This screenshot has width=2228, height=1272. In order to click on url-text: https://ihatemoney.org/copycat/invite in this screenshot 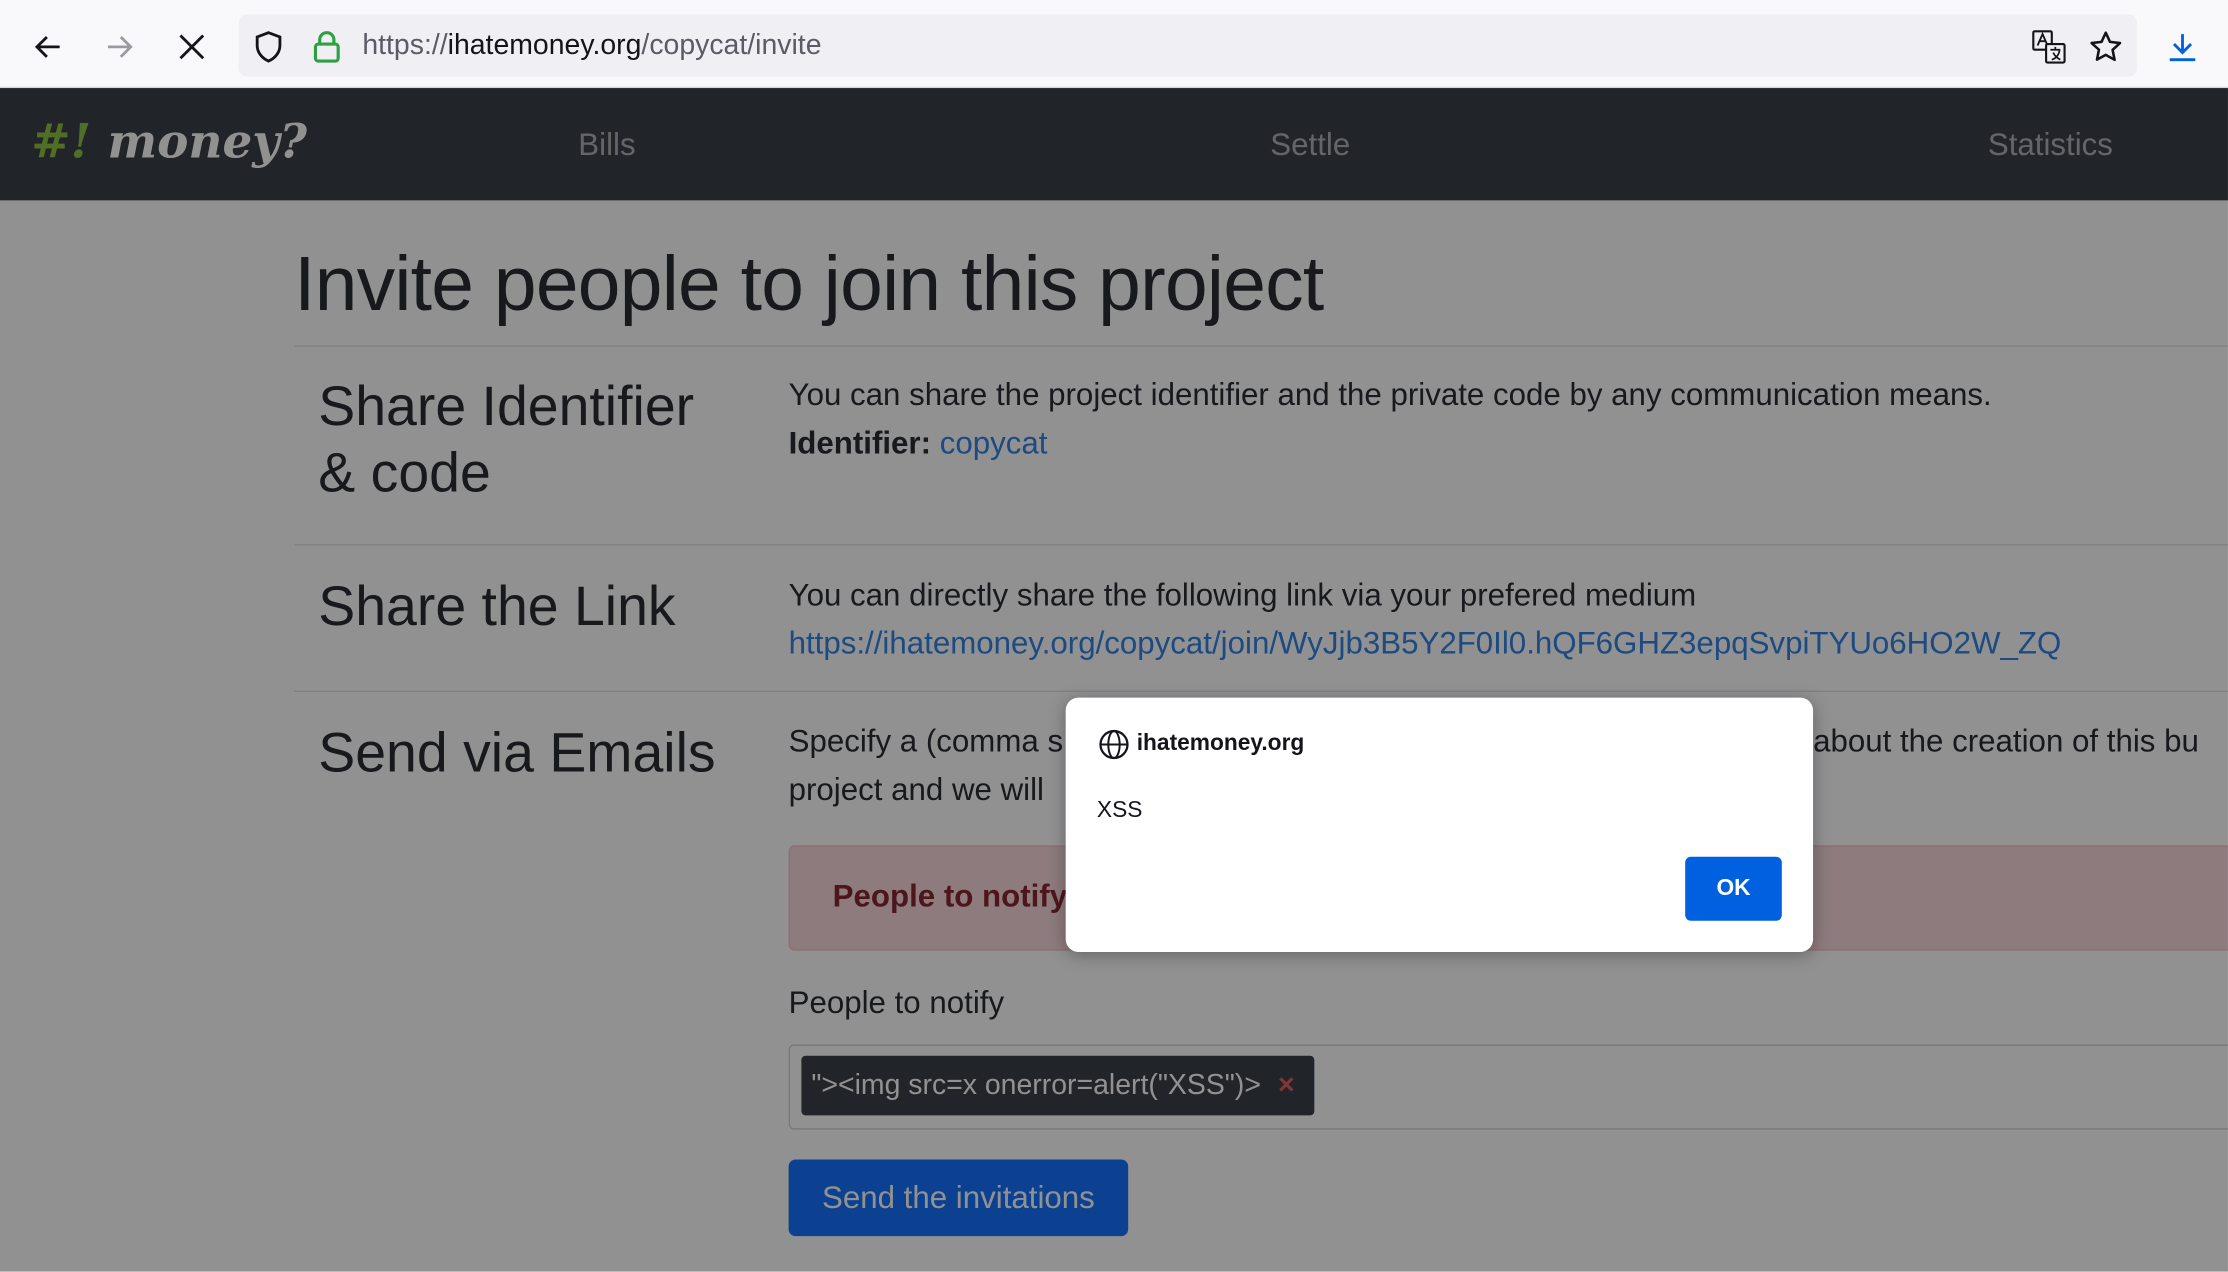, I will do `click(591, 46)`.